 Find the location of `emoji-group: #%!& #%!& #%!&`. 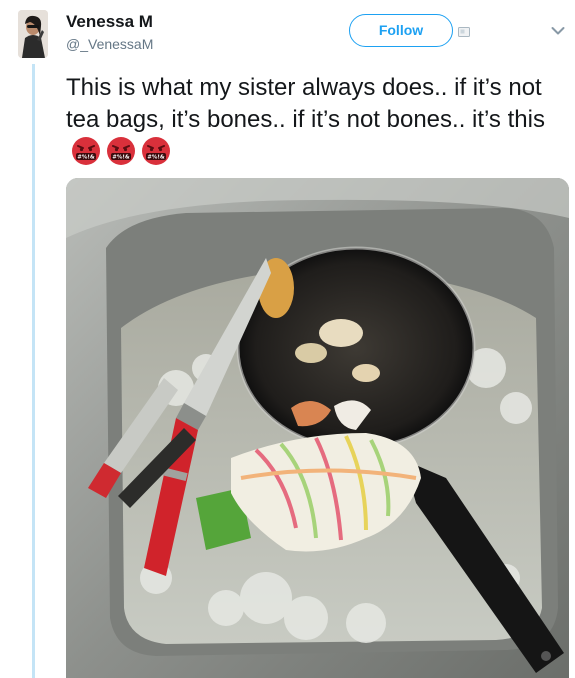

emoji-group: #%!& #%!& #%!& is located at coordinates (118, 151).